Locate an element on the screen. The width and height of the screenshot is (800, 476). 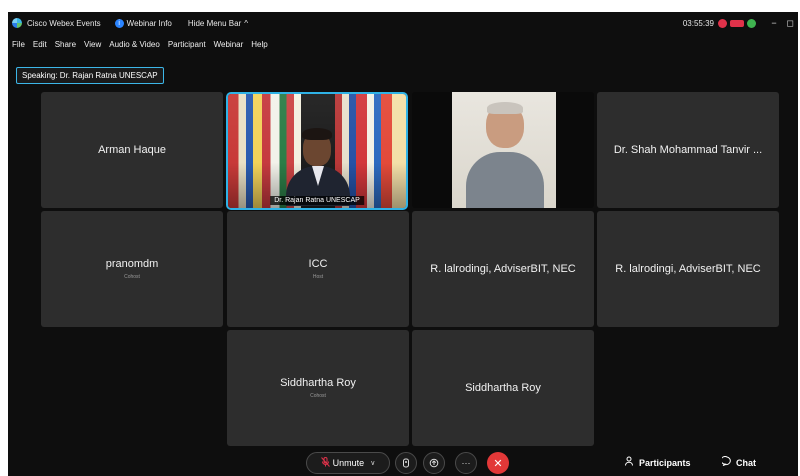
video-participant-person is located at coordinates (505, 155).